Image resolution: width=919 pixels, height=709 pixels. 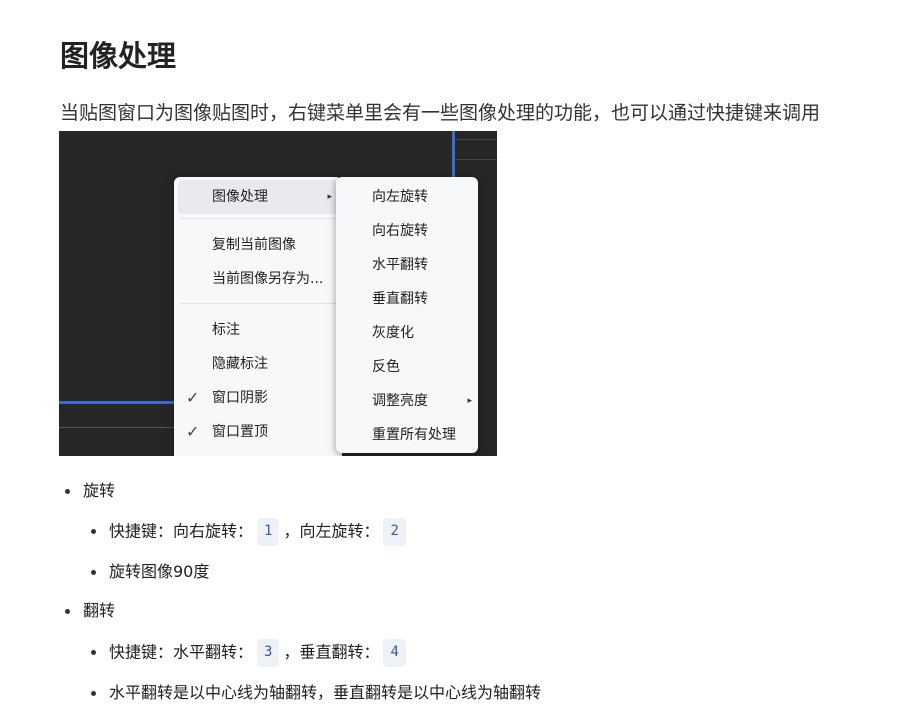 I want to click on window-border-line, so click(x=119, y=402).